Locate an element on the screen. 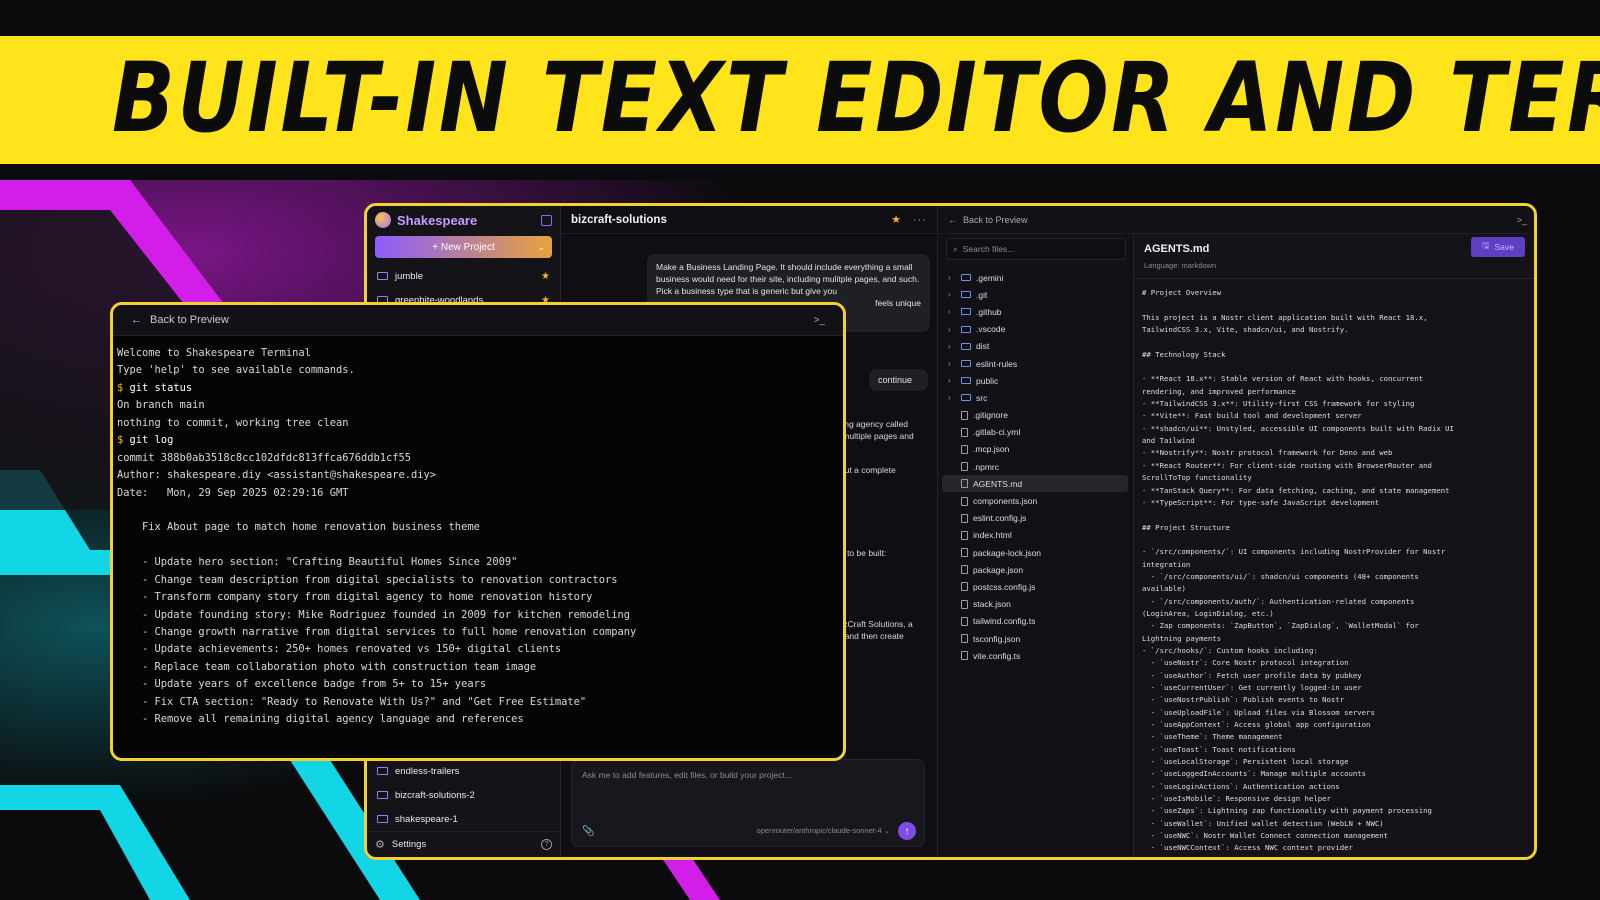 This screenshot has height=900, width=1600. file-name: AGENTS.md is located at coordinates (998, 483).